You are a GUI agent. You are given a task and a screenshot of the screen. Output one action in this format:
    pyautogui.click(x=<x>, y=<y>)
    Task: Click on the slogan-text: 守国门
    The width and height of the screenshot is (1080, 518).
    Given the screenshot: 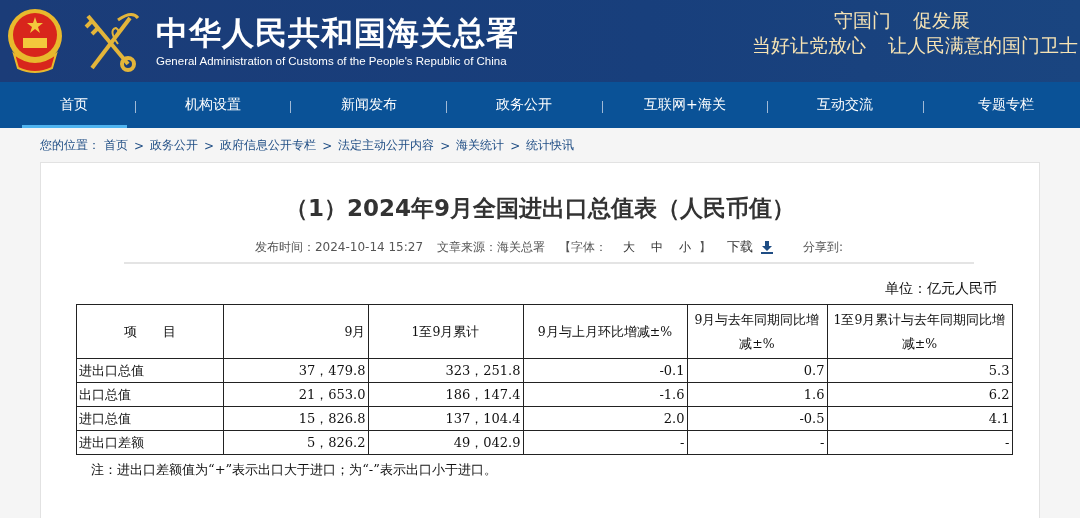 What is the action you would take?
    pyautogui.click(x=862, y=20)
    